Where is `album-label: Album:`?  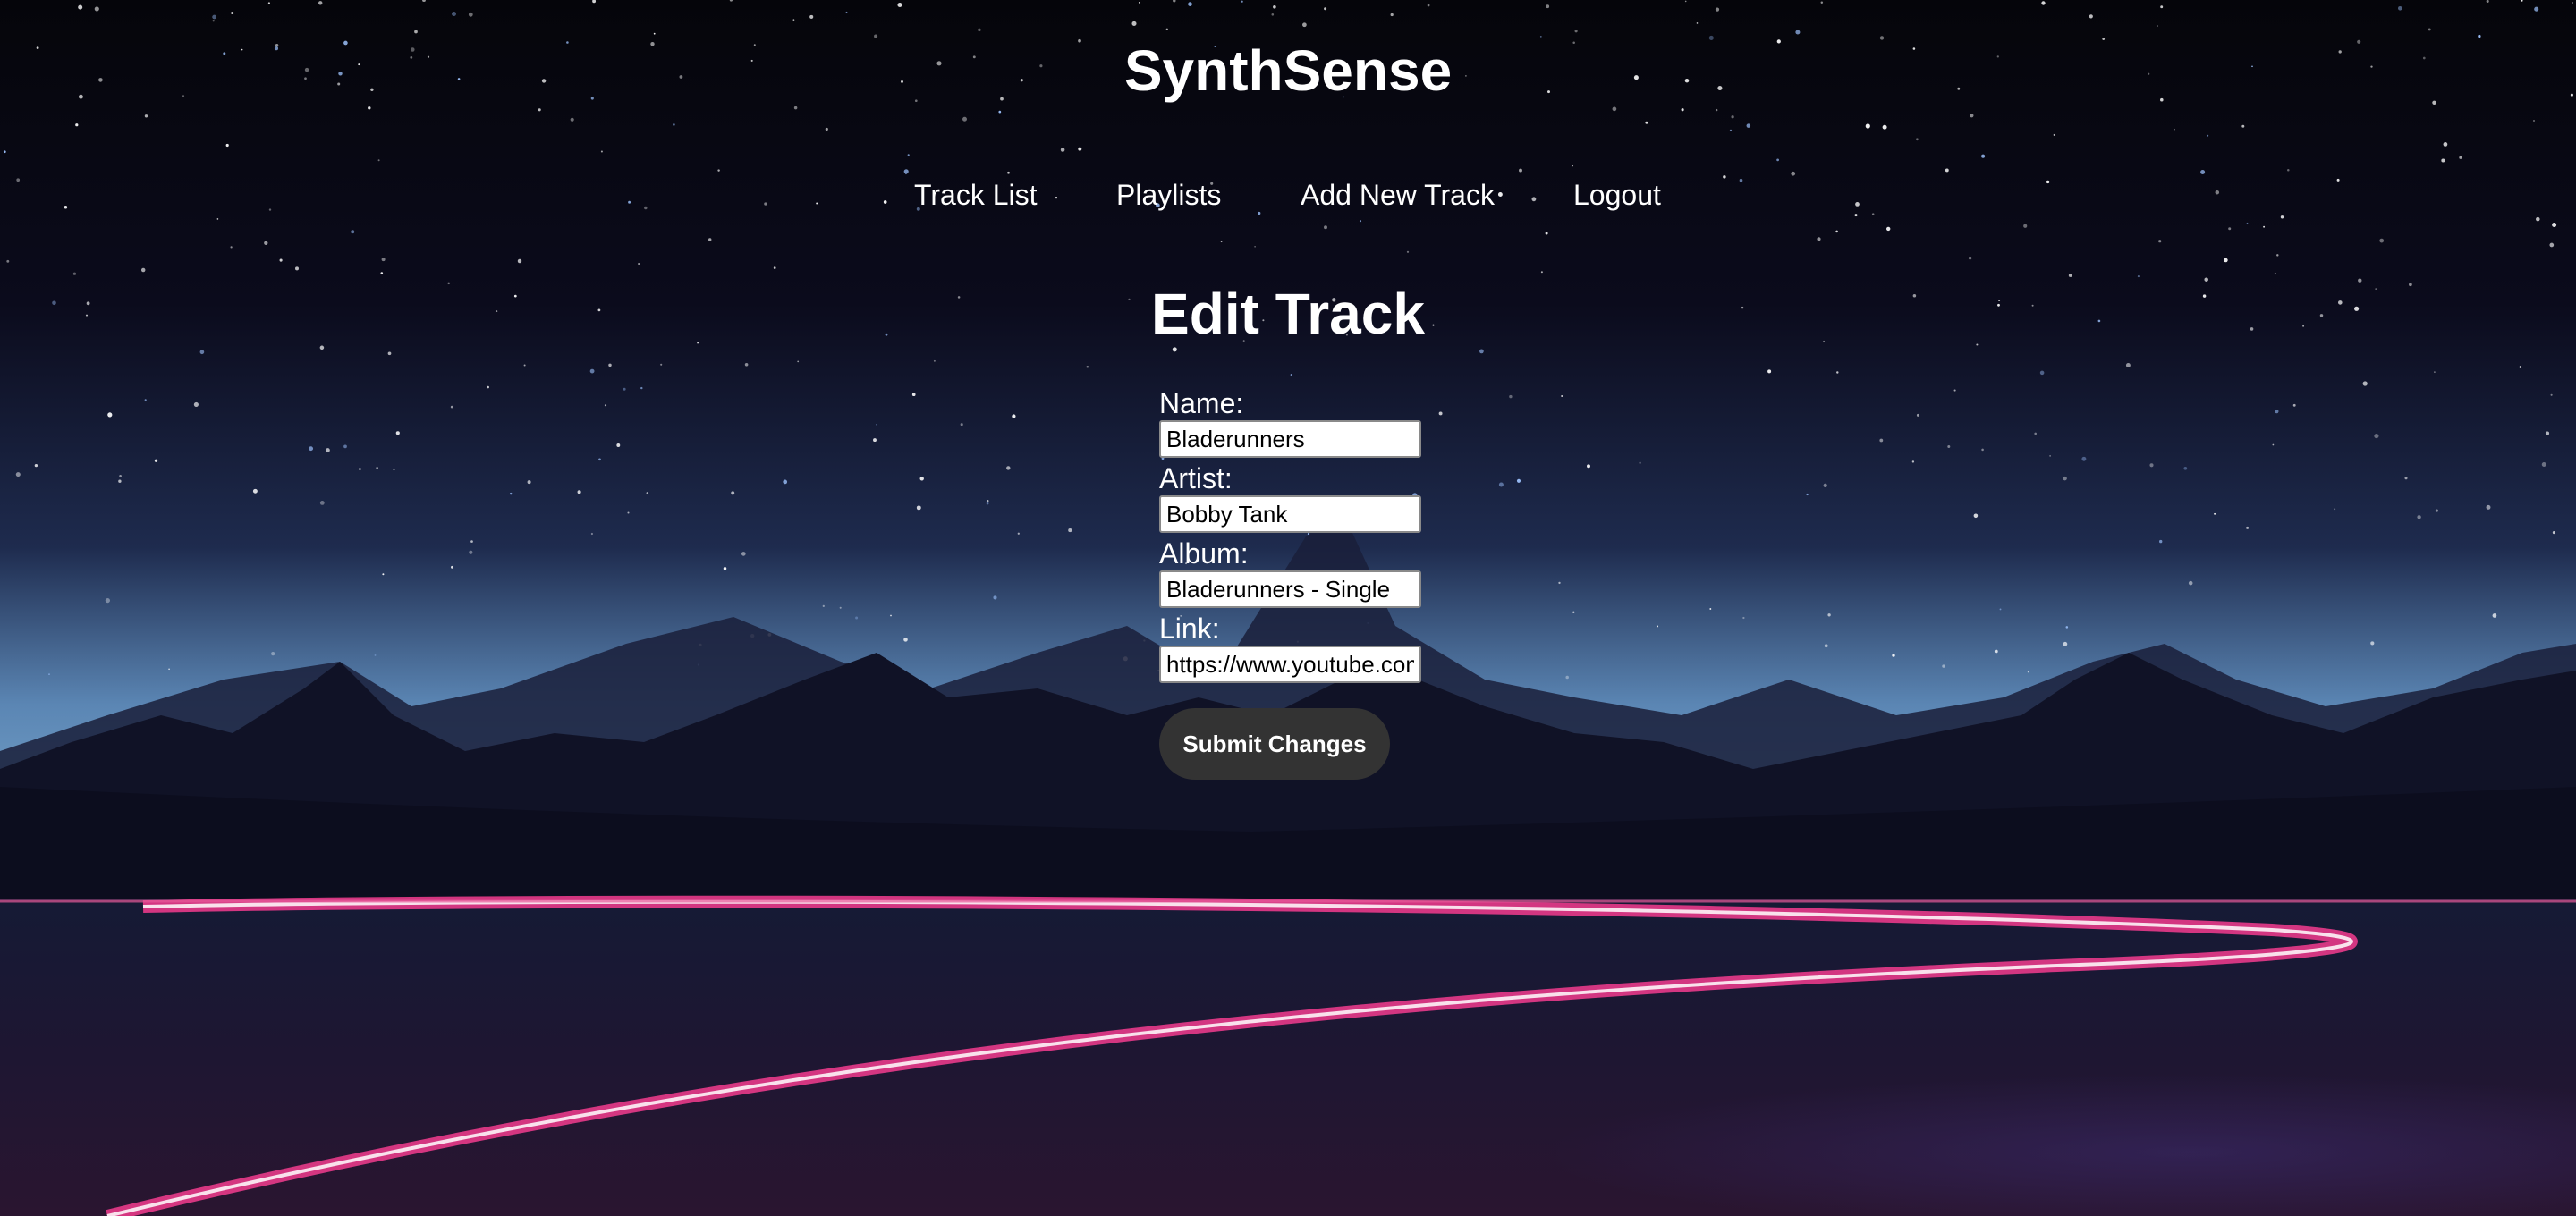 album-label: Album: is located at coordinates (1204, 553).